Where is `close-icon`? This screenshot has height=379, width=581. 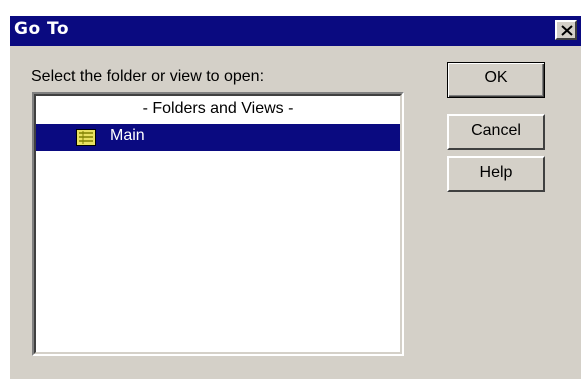
close-icon is located at coordinates (567, 30).